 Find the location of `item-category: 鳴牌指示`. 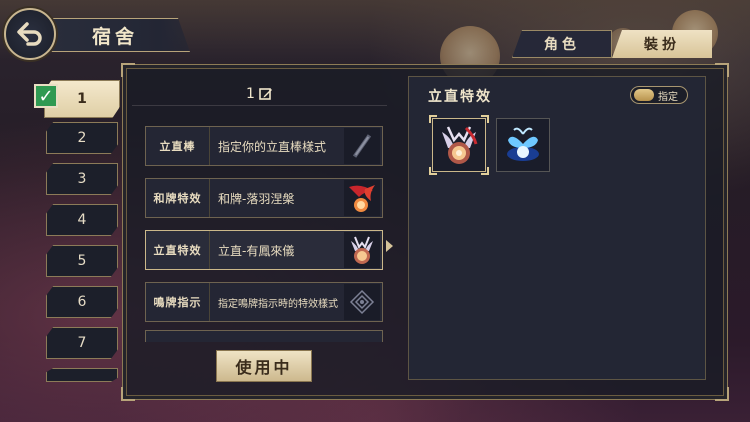

item-category: 鳴牌指示 is located at coordinates (178, 302).